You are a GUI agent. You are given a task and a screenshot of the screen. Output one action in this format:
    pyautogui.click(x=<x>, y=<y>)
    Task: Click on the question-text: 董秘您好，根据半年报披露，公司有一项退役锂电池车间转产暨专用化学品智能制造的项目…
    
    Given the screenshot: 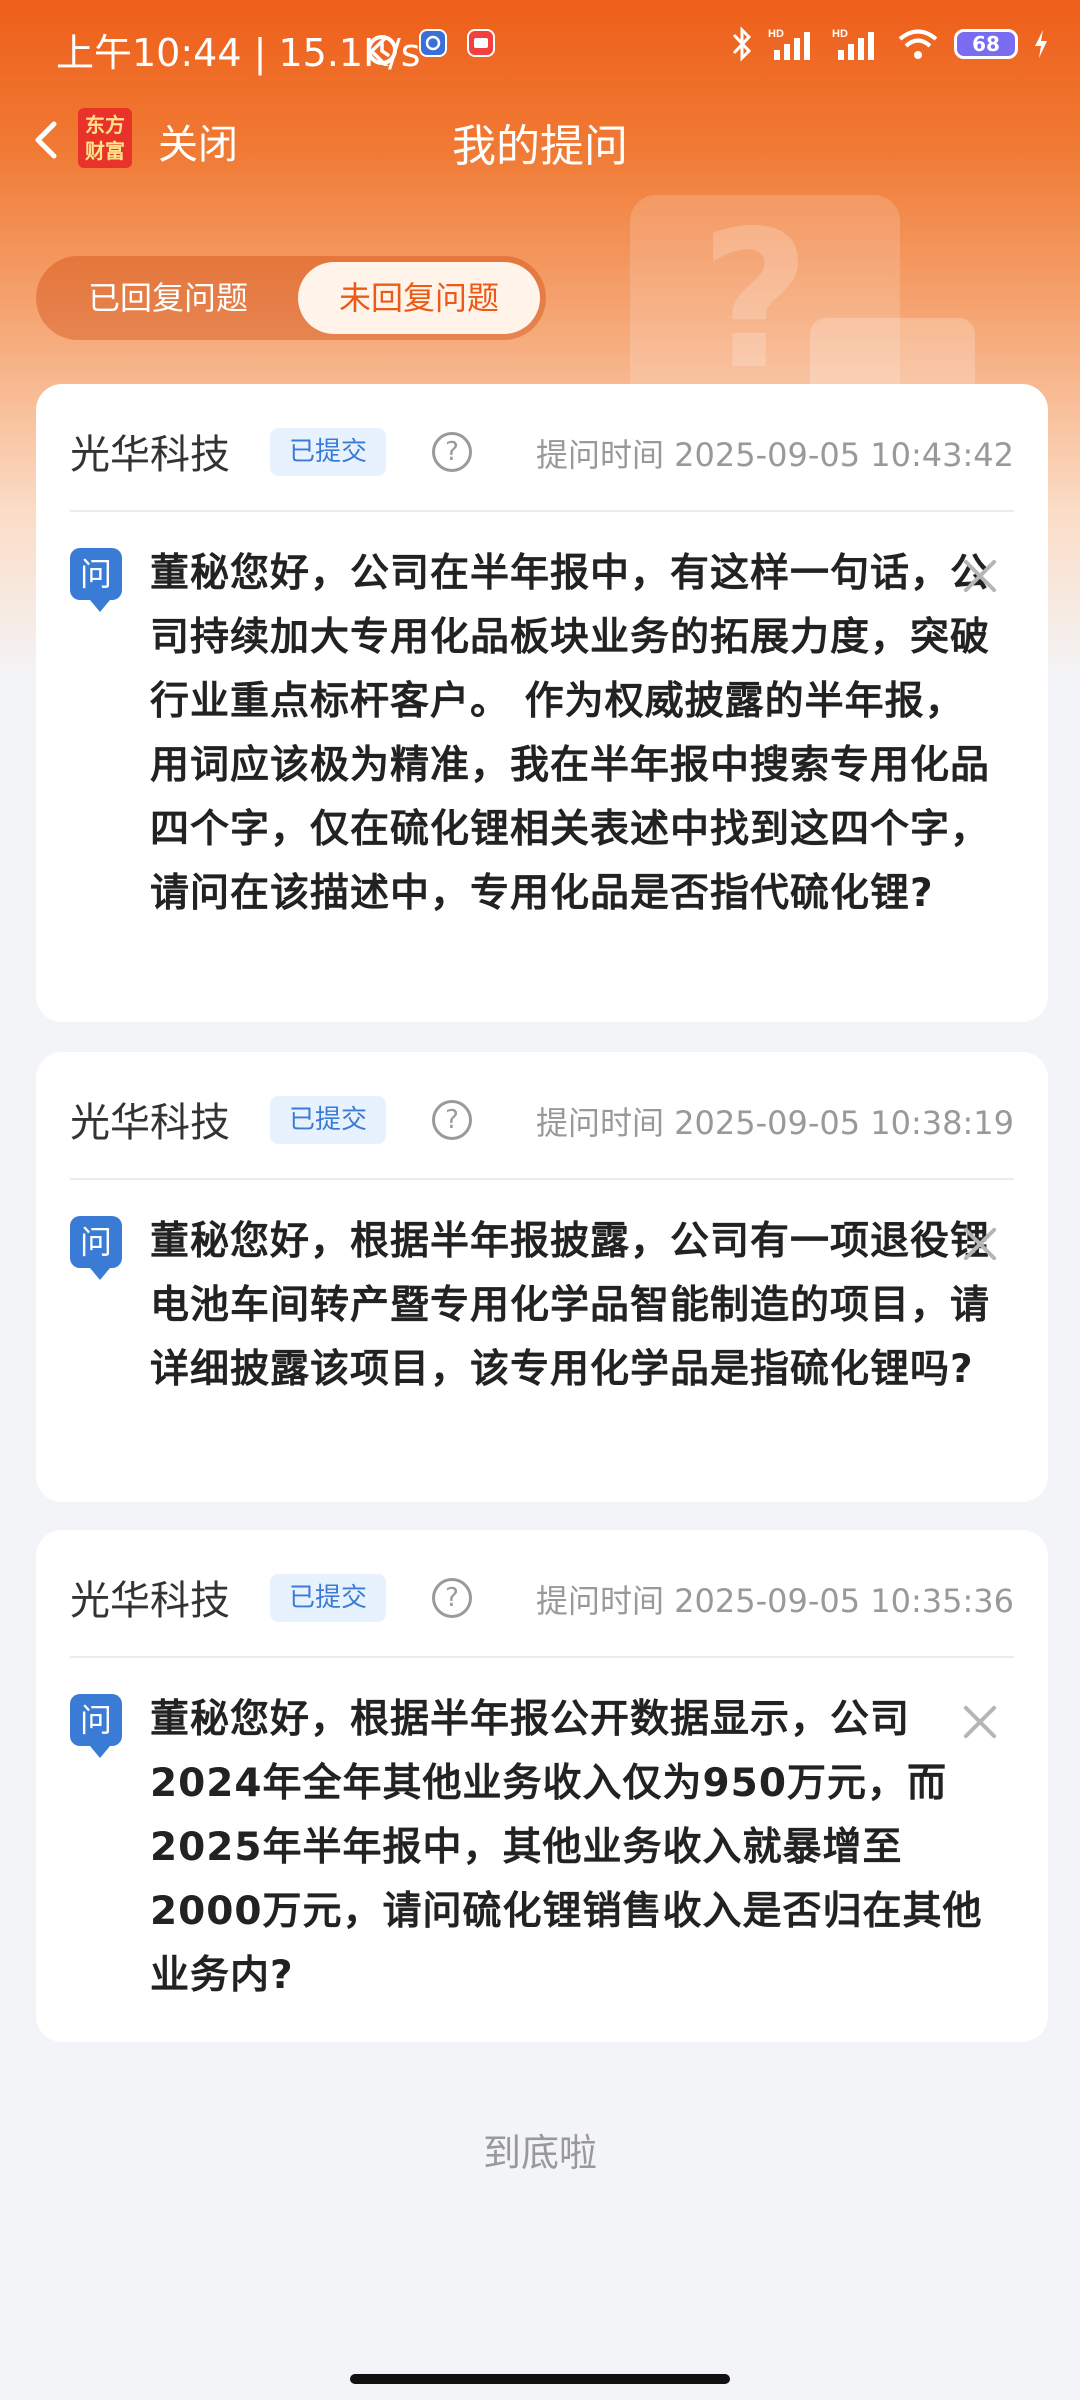 What is the action you would take?
    pyautogui.click(x=570, y=1305)
    